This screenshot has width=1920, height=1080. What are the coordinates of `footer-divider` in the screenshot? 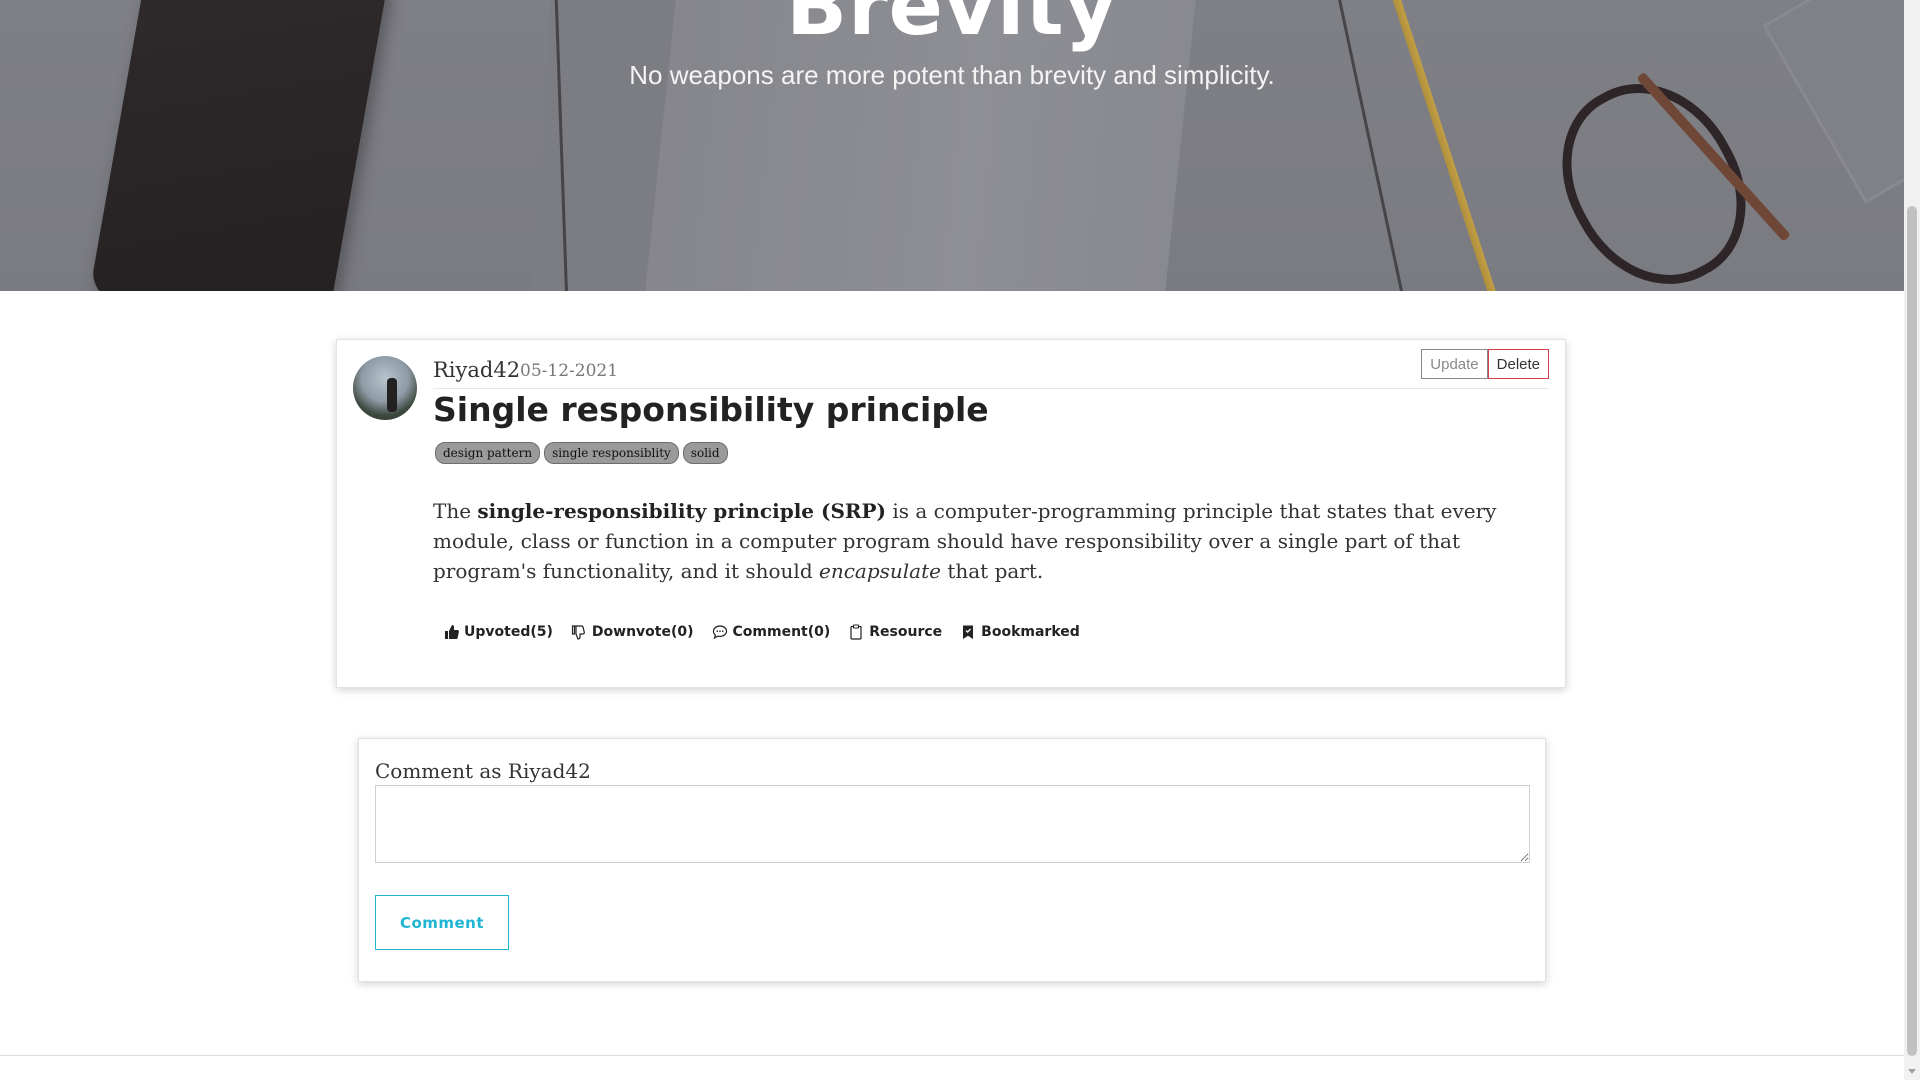 It's located at (952, 1055).